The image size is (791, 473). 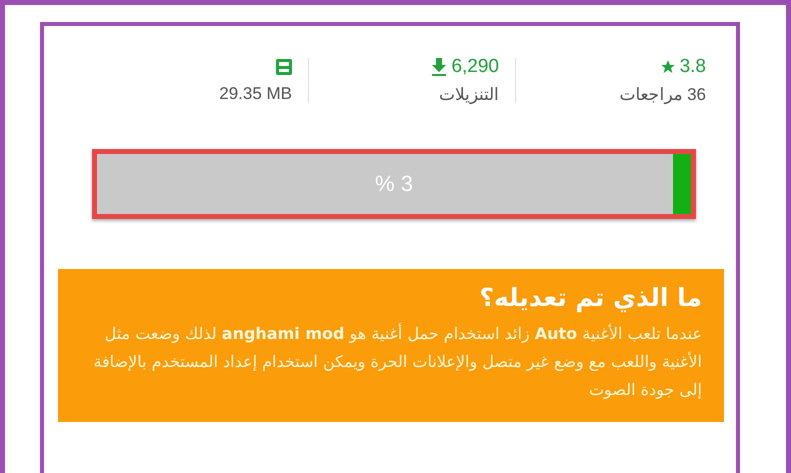 What do you see at coordinates (255, 94) in the screenshot?
I see `stat-label: 29.35 MB` at bounding box center [255, 94].